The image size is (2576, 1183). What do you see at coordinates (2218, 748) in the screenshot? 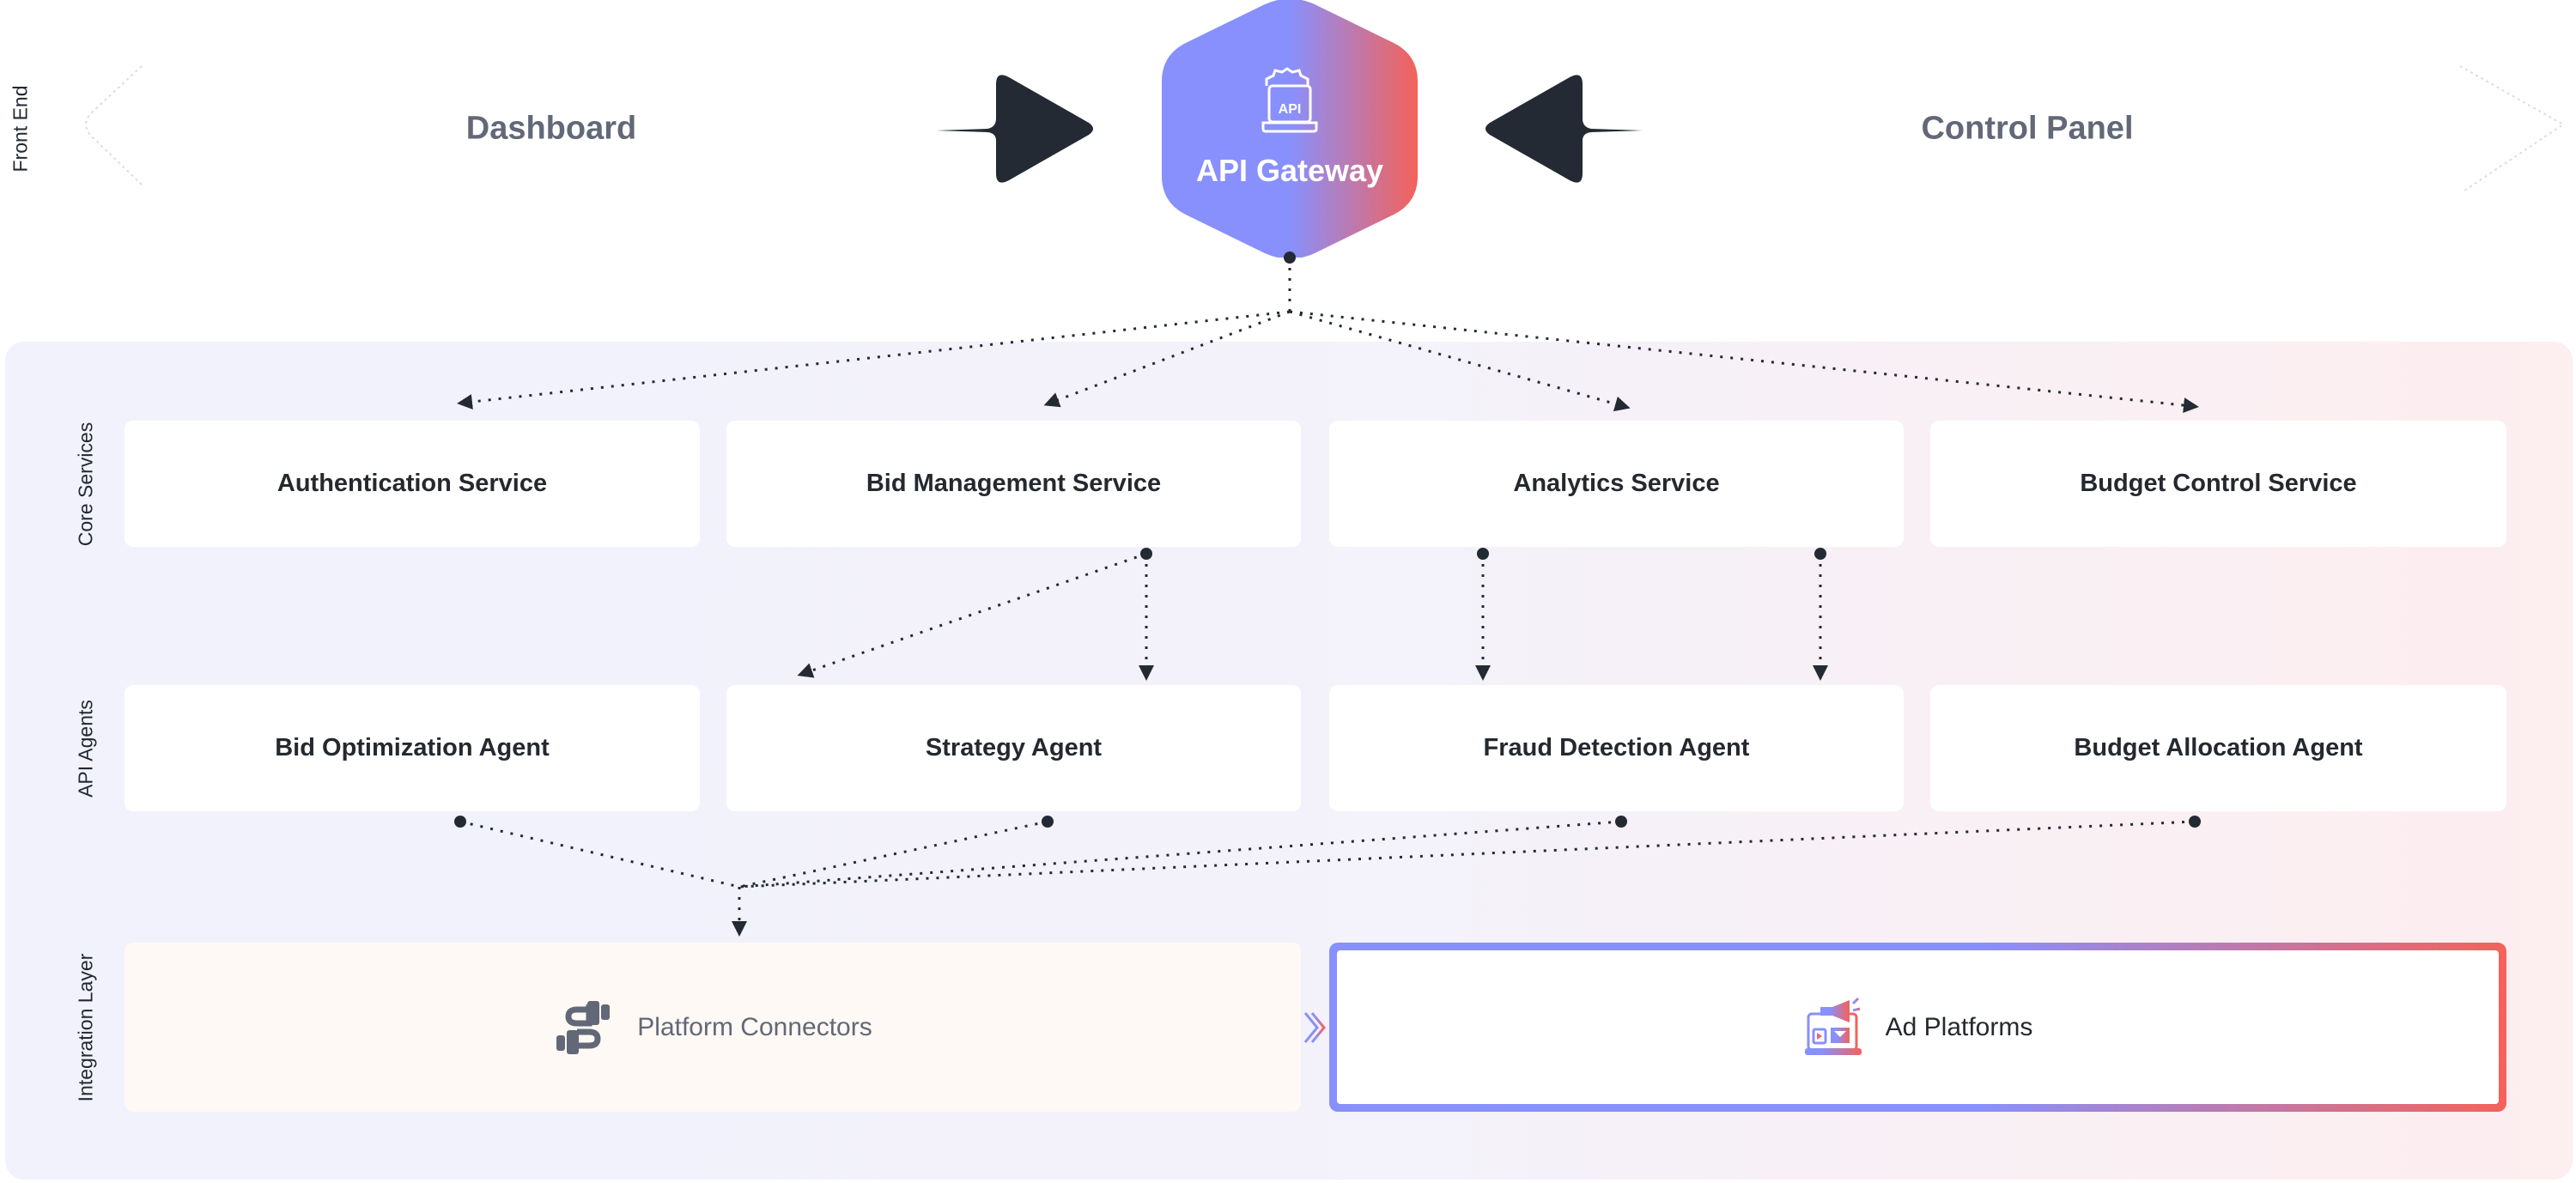
I see `card-budget-allocation-agent: Budget Allocation Agent` at bounding box center [2218, 748].